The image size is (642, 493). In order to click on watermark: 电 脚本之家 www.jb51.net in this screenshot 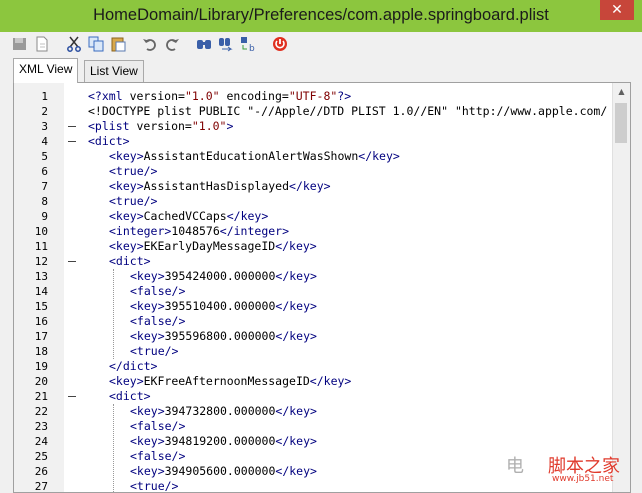, I will do `click(569, 469)`.